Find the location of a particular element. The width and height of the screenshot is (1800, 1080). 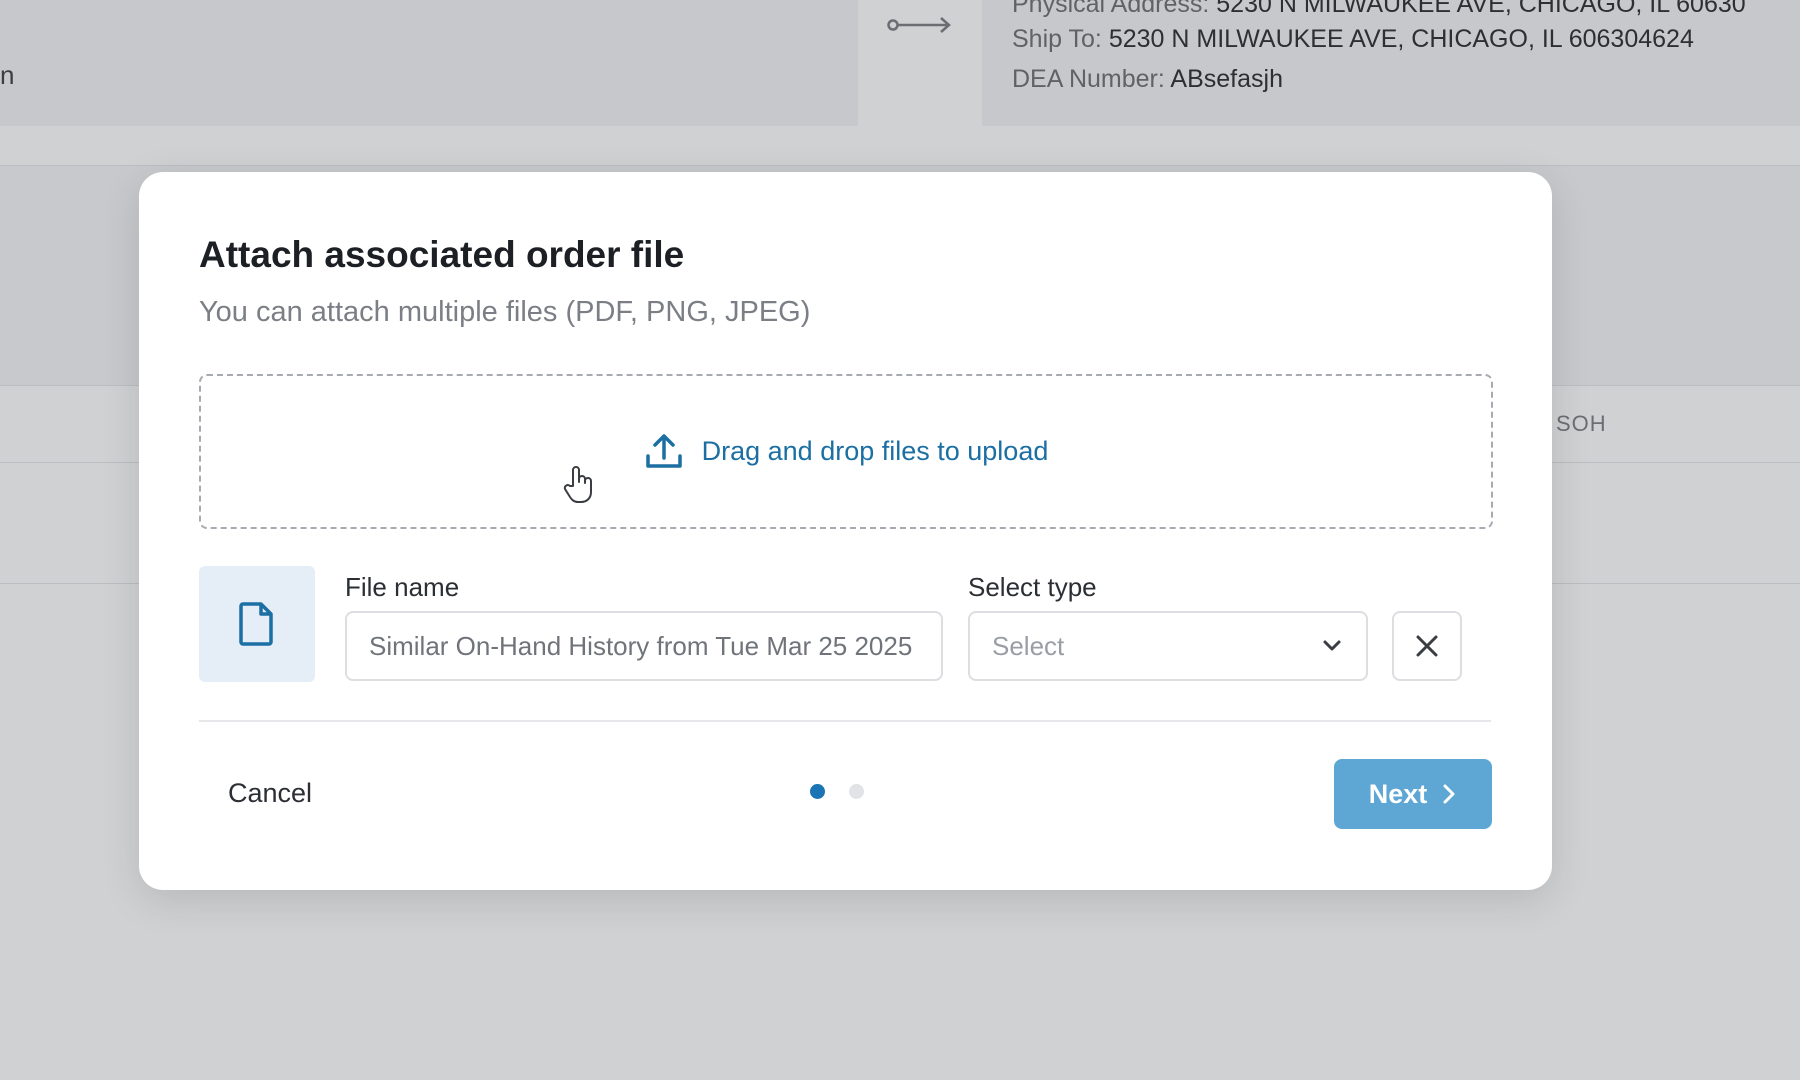

ship-to-label: Ship To: is located at coordinates (1057, 39).